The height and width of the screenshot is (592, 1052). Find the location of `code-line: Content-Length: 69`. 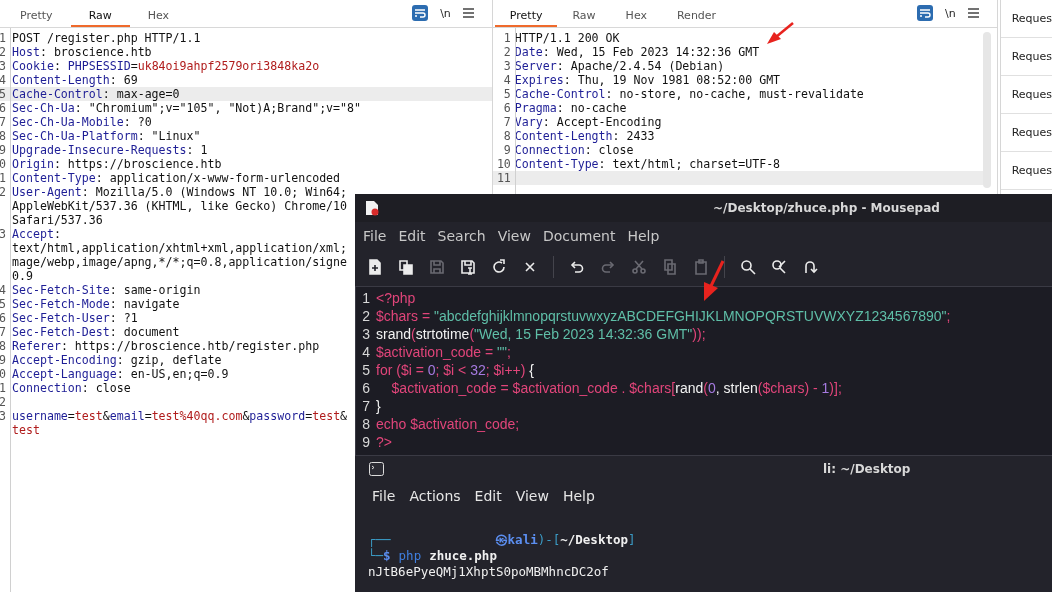

code-line: Content-Length: 69 is located at coordinates (75, 80).